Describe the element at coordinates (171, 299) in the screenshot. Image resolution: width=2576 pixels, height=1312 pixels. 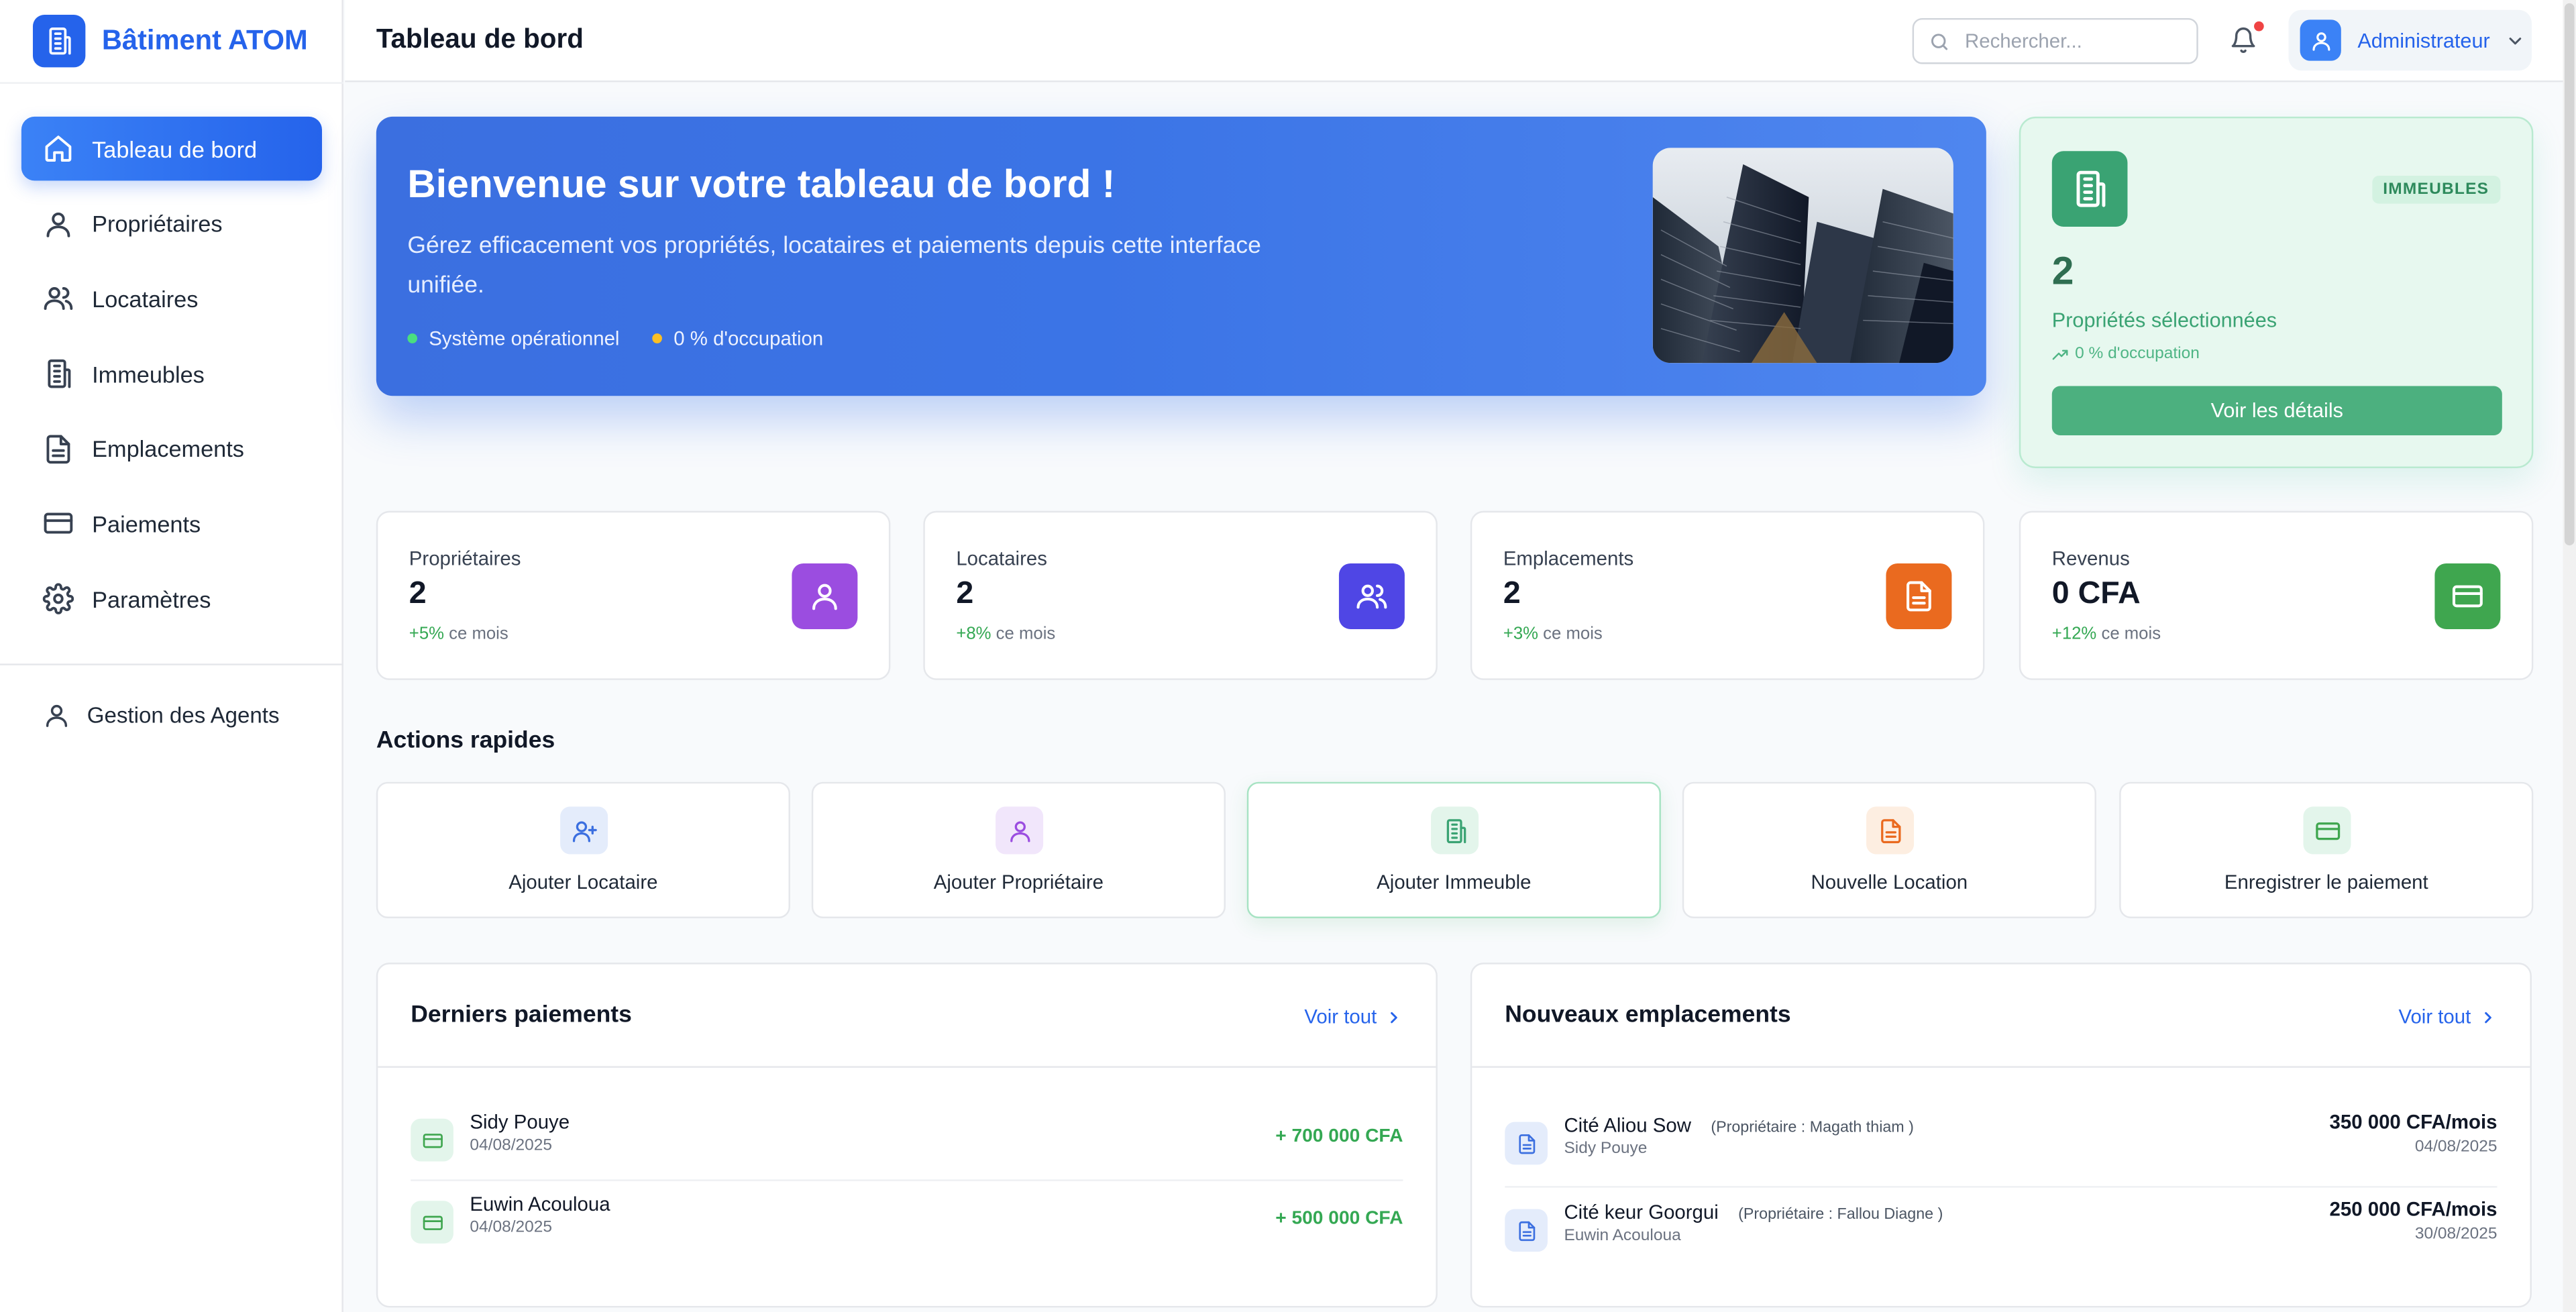
I see `sidebar-item-locataires: Locataires` at that location.